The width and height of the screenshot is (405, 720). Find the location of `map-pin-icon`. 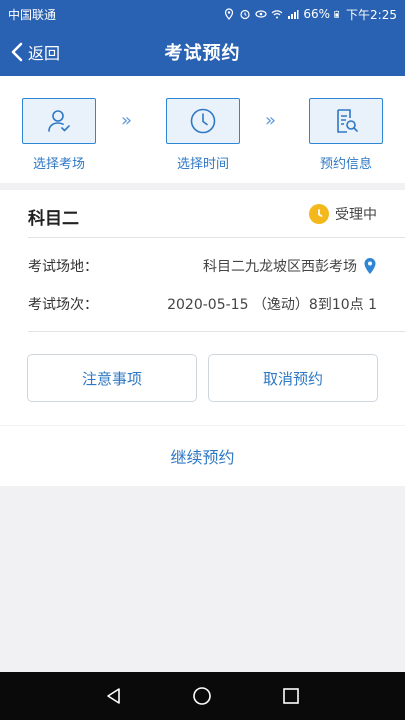

map-pin-icon is located at coordinates (370, 266).